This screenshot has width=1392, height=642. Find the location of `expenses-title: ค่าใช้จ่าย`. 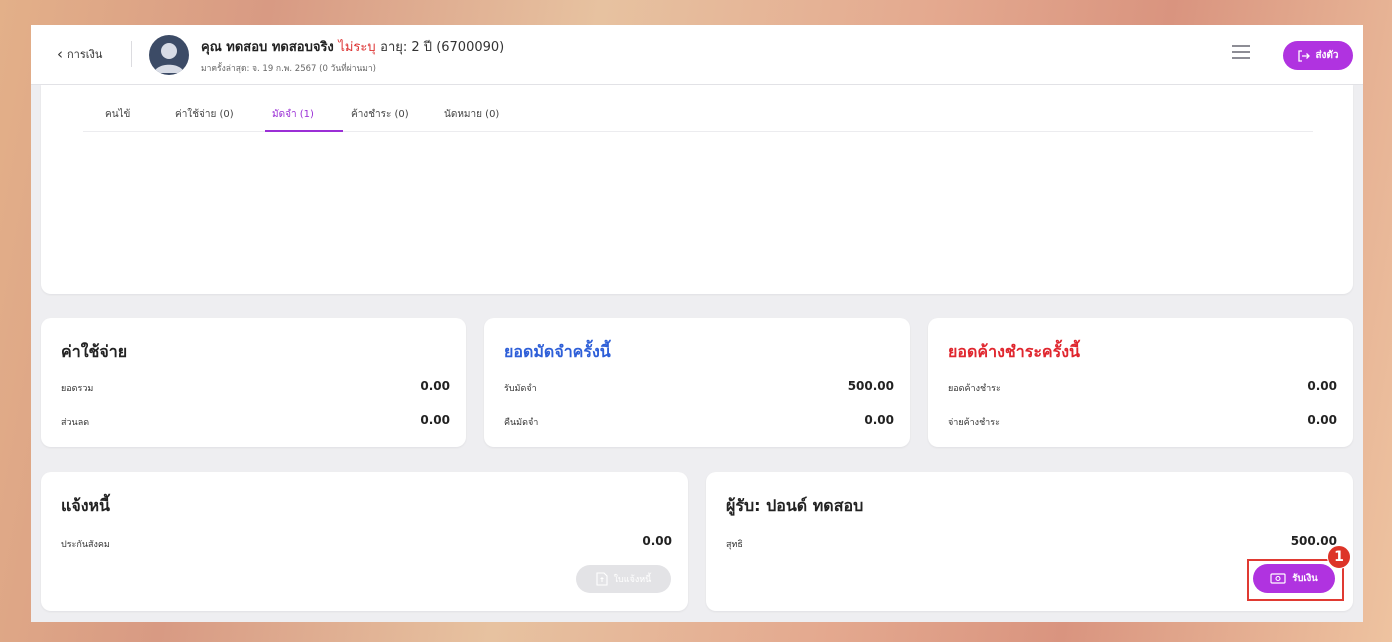

expenses-title: ค่าใช้จ่าย is located at coordinates (94, 351).